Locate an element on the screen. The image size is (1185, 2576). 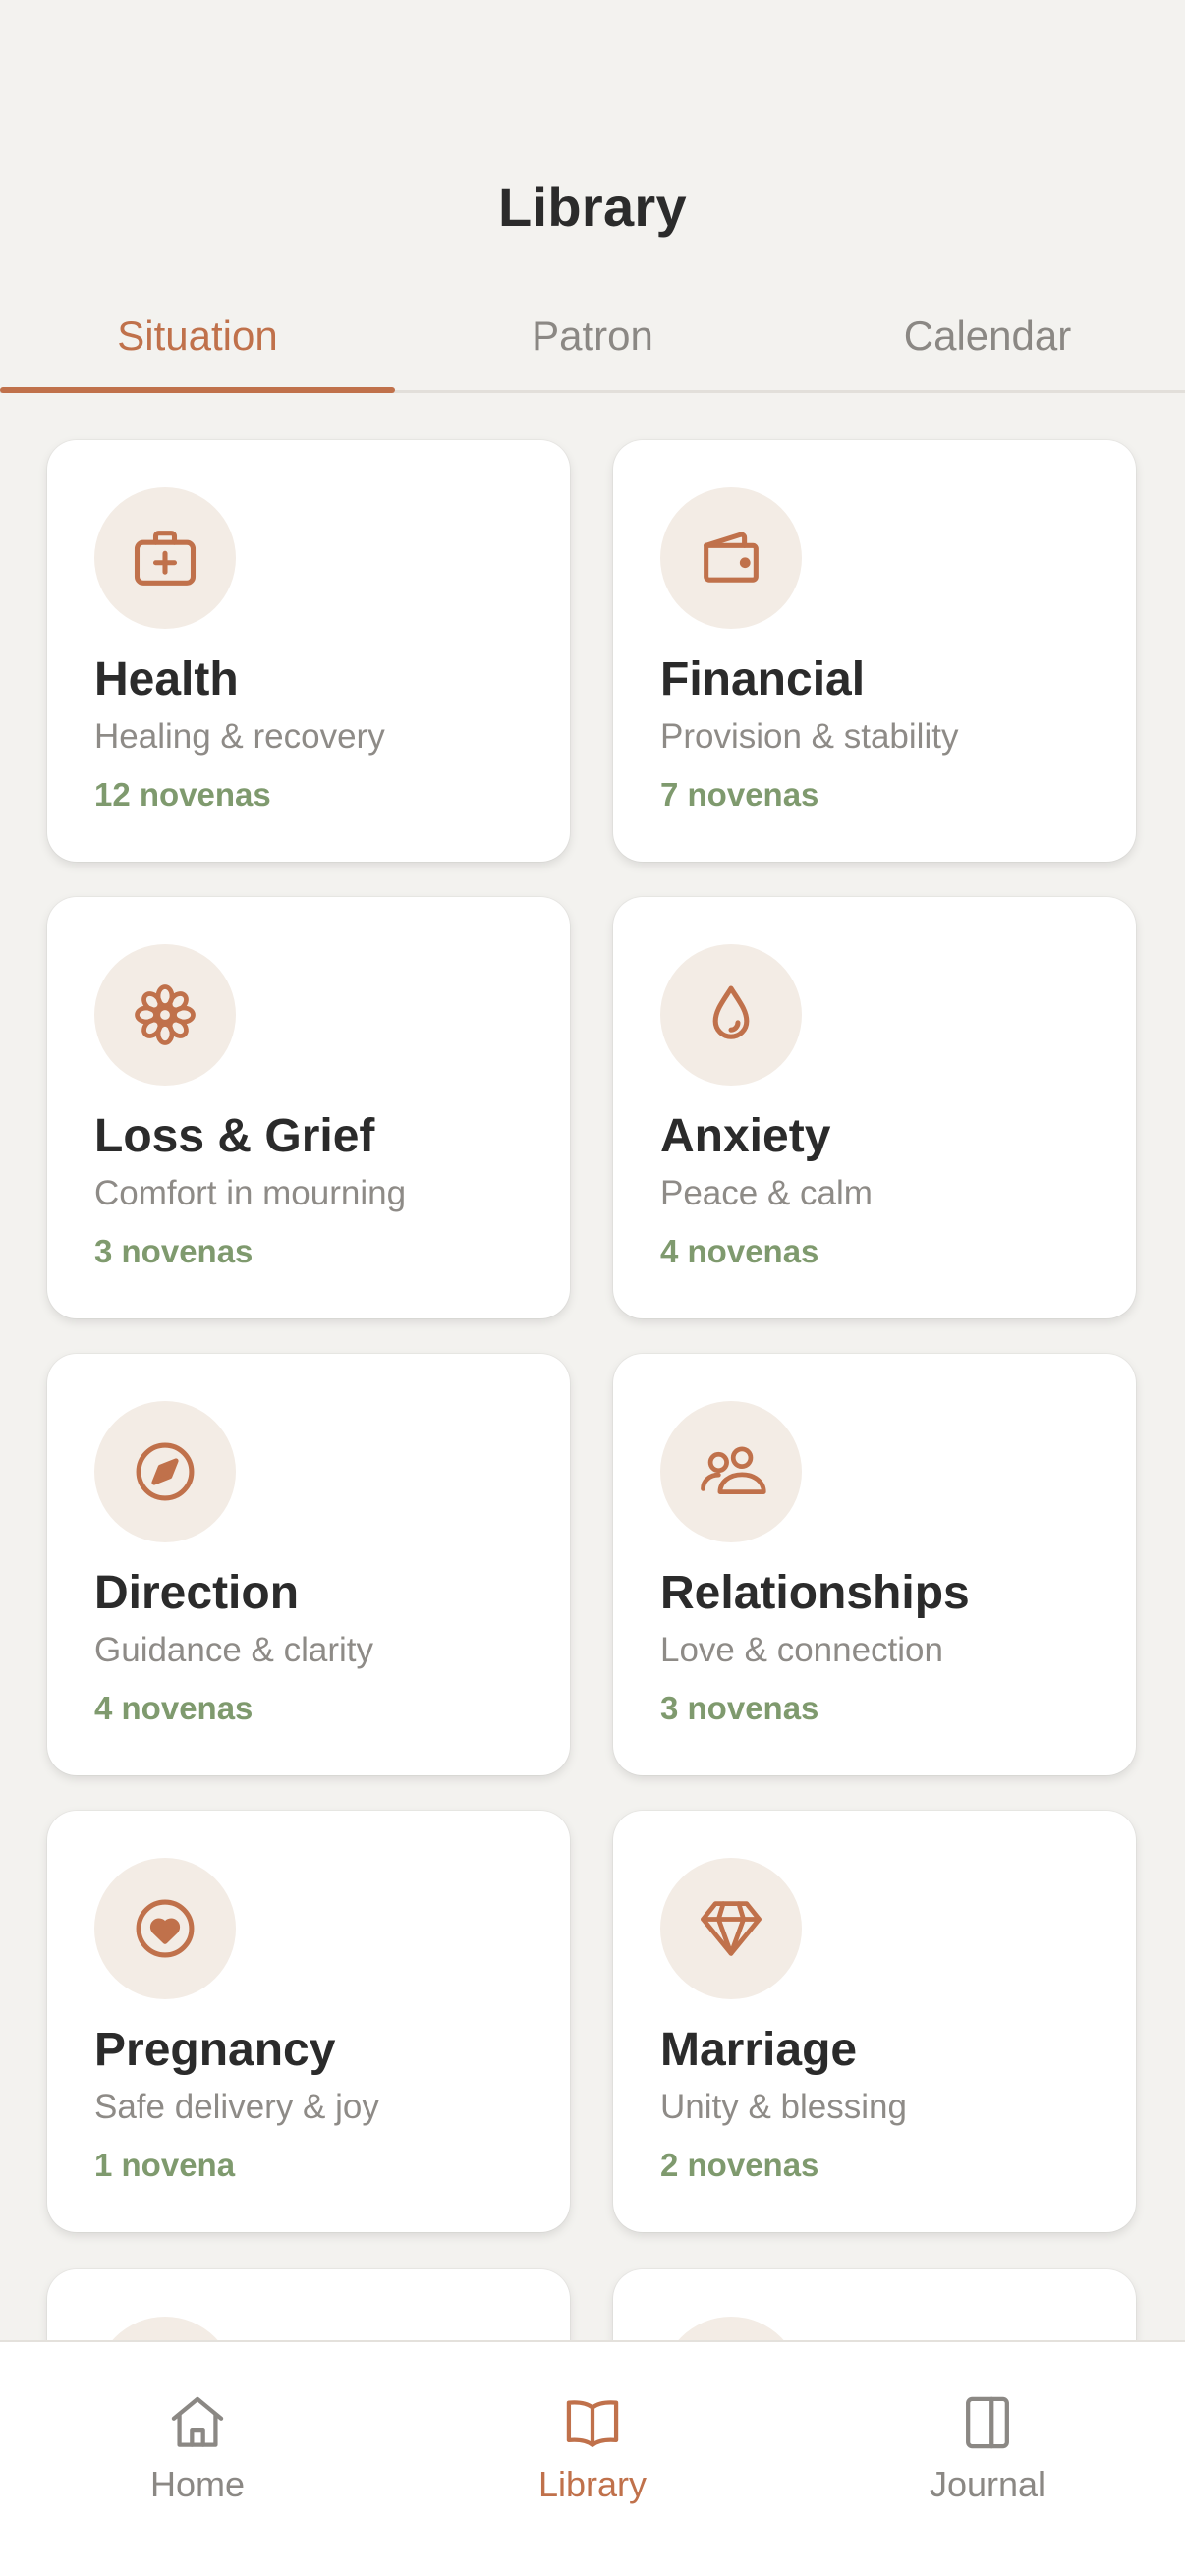
category-card-pregnancy: Pregnancy Safe delivery & joy 1 novena is located at coordinates (309, 2021).